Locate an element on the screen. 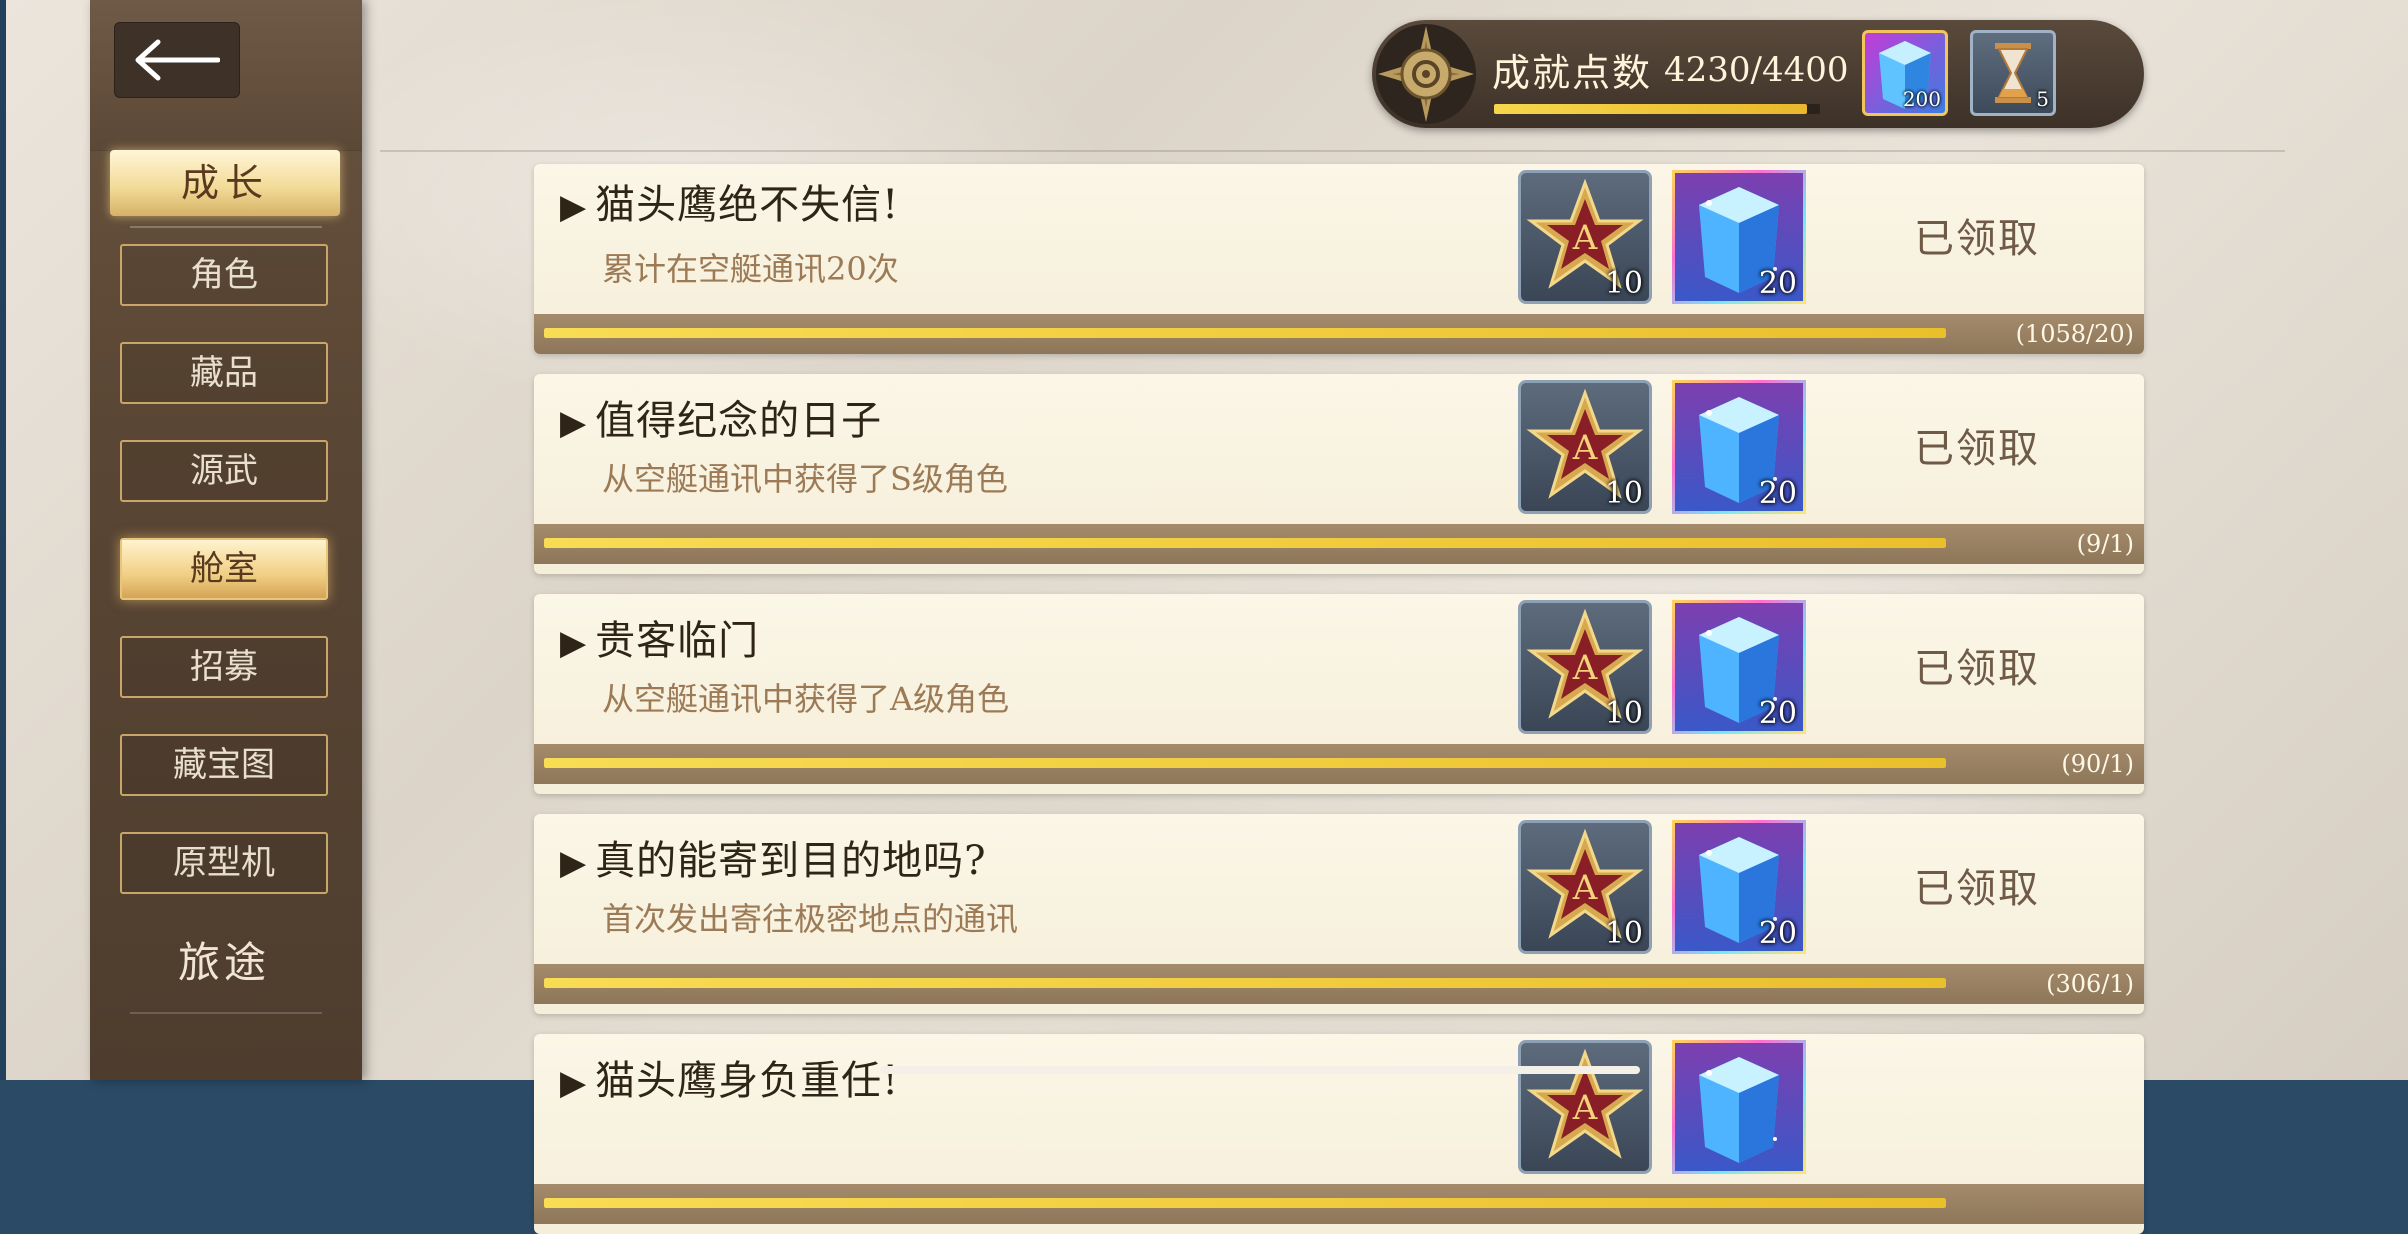  achievement-title-text: 值得纪念的日子 is located at coordinates (739, 421).